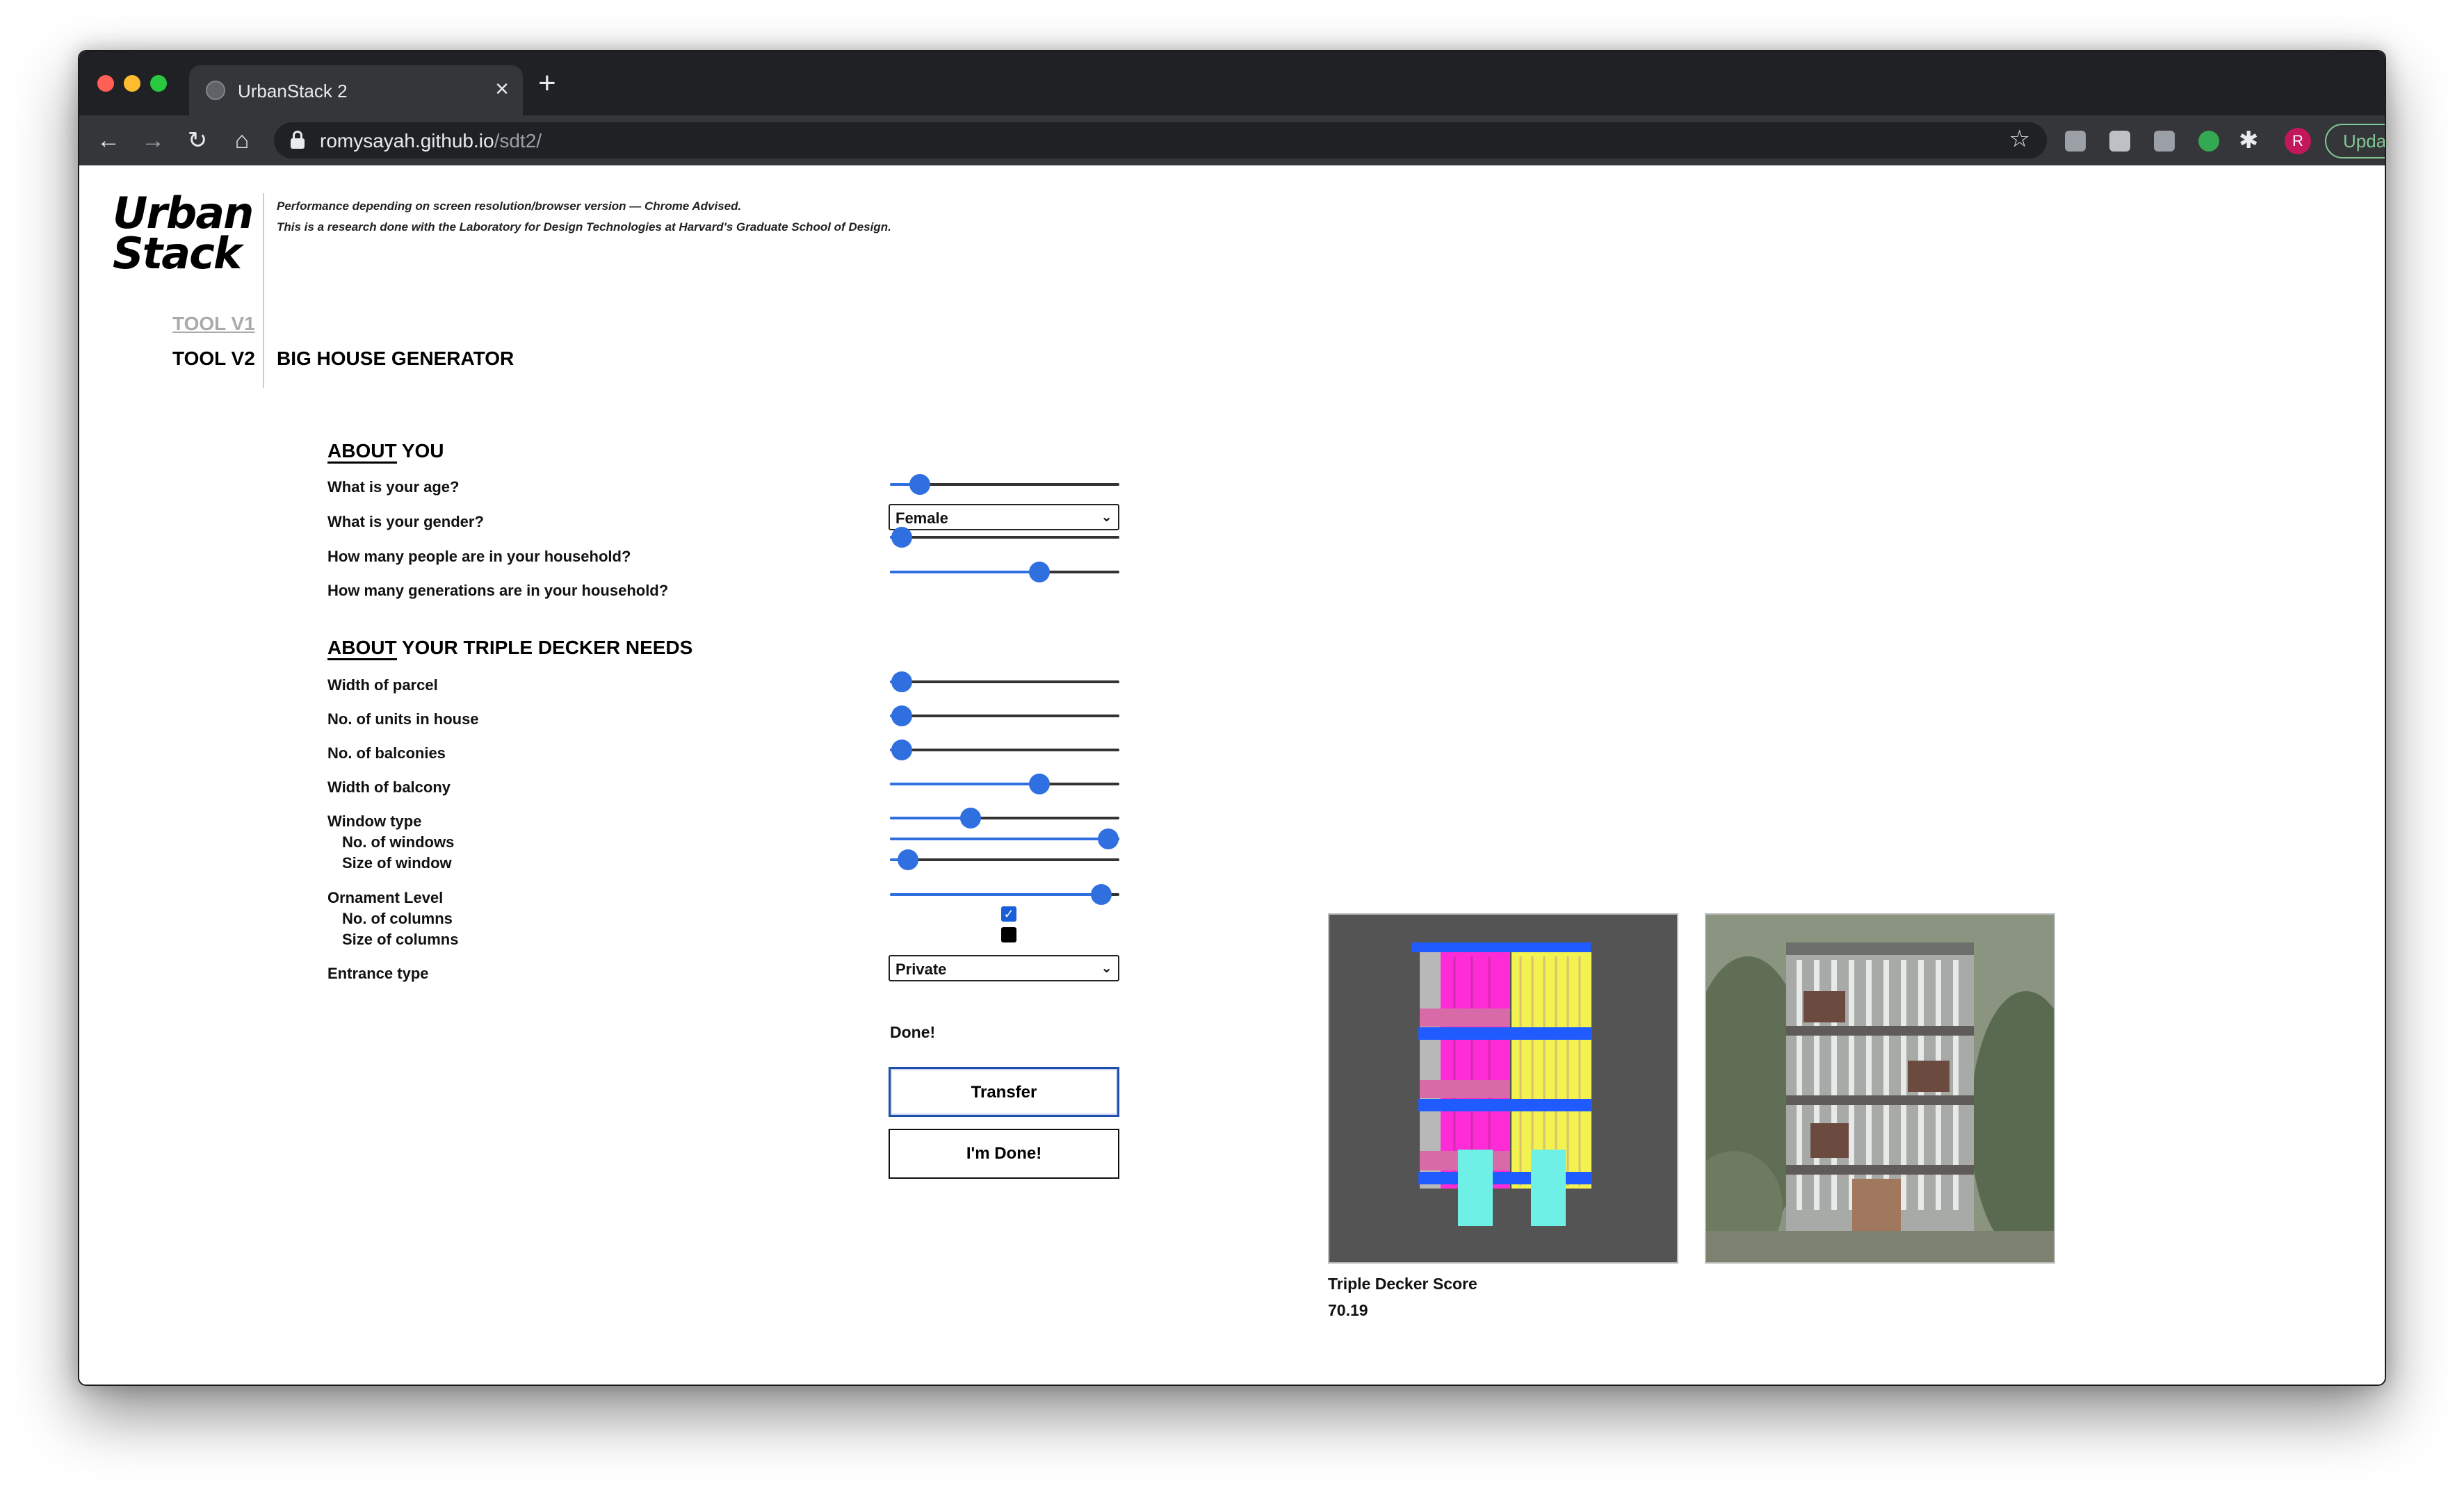 This screenshot has width=2464, height=1486. I want to click on entrance-select: Private ⌄, so click(1004, 968).